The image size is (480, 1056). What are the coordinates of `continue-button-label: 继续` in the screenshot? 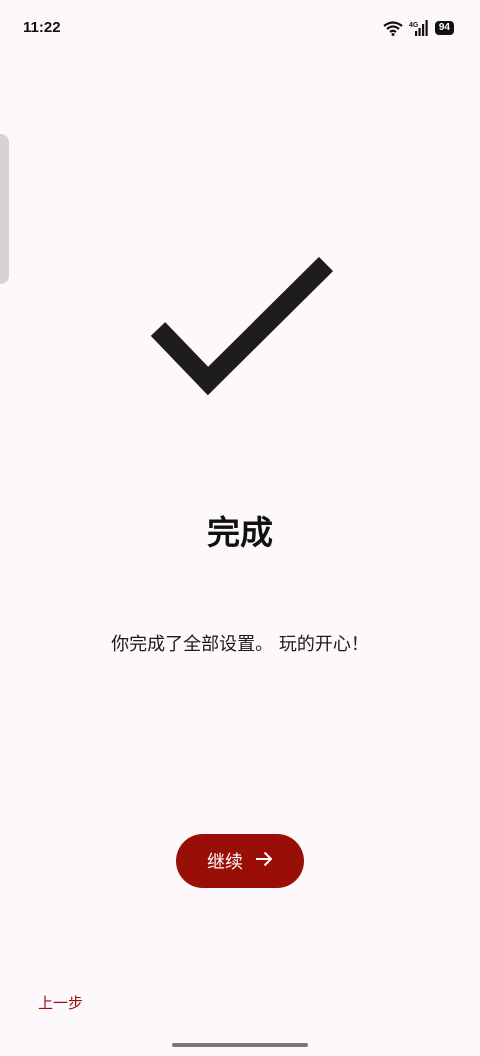 It's located at (225, 862).